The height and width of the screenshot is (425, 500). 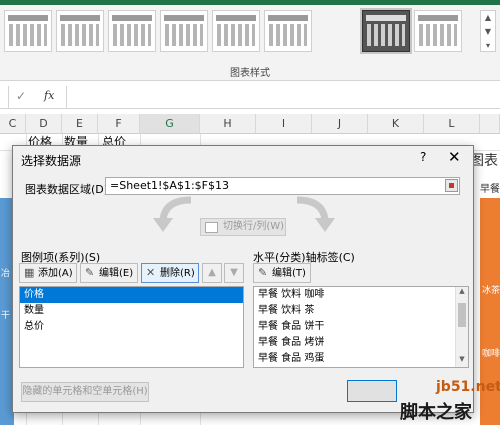 What do you see at coordinates (177, 273) in the screenshot?
I see `remove-label: 删除(R)` at bounding box center [177, 273].